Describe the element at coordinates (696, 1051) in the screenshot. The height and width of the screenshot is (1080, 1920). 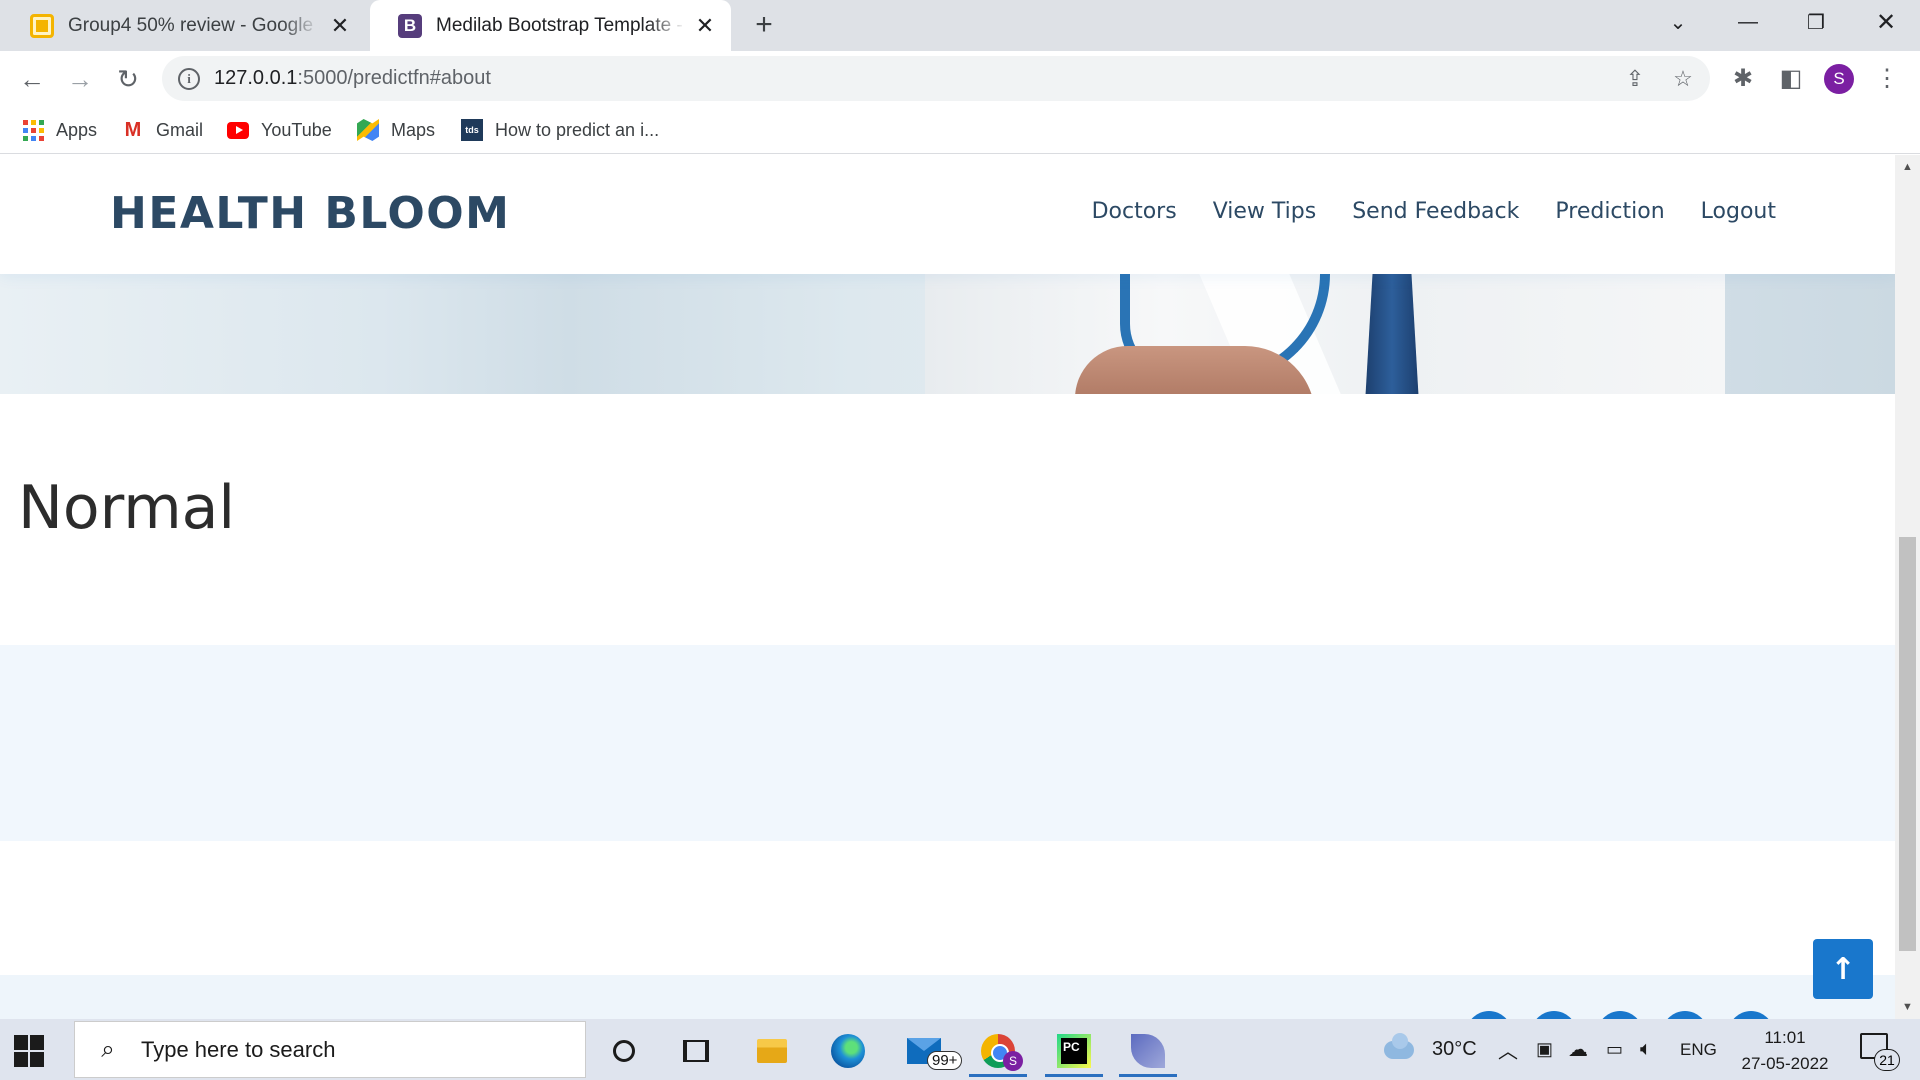
I see `task-view-icon` at that location.